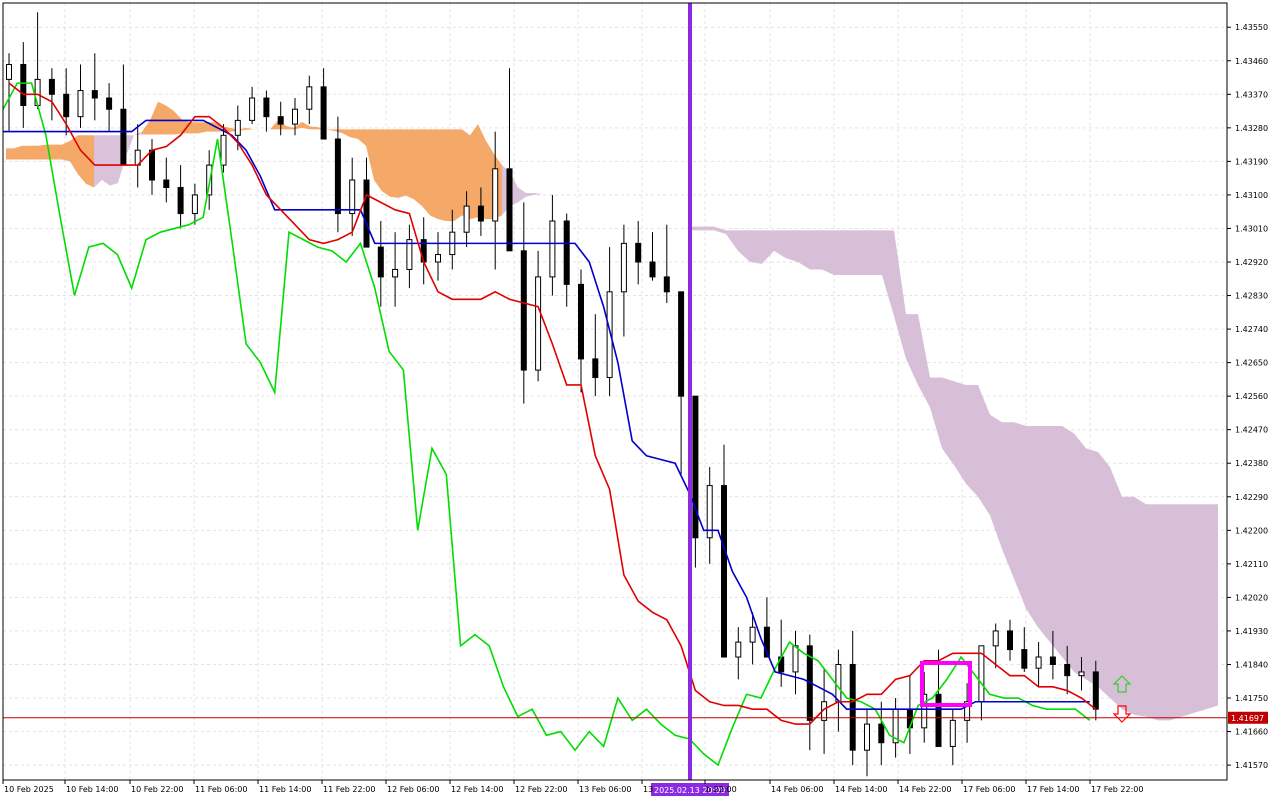 Image resolution: width=1280 pixels, height=800 pixels. Describe the element at coordinates (1251, 161) in the screenshot. I see `price-tick-label: 1.43190` at that location.